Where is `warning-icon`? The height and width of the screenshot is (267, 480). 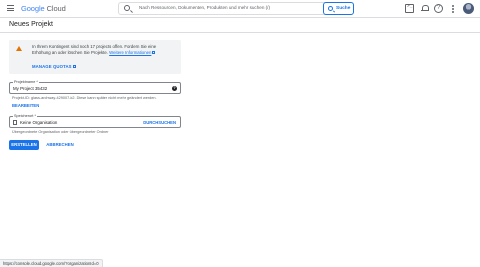 warning-icon is located at coordinates (19, 48).